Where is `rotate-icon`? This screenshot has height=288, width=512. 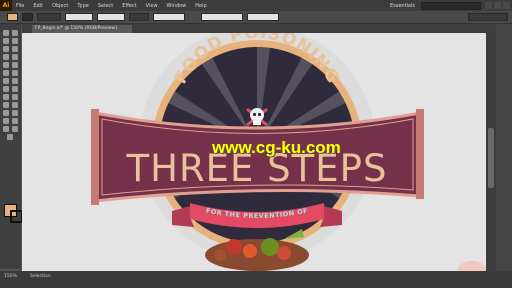 rotate-icon is located at coordinates (15, 73).